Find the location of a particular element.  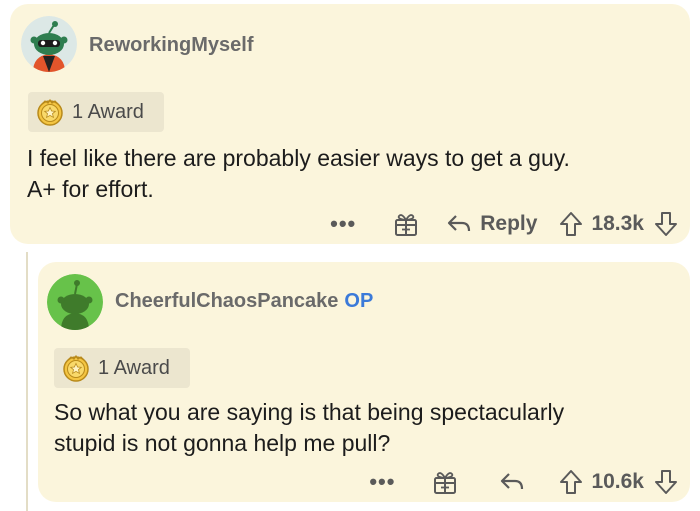

vote-score: 10.6k is located at coordinates (617, 481).